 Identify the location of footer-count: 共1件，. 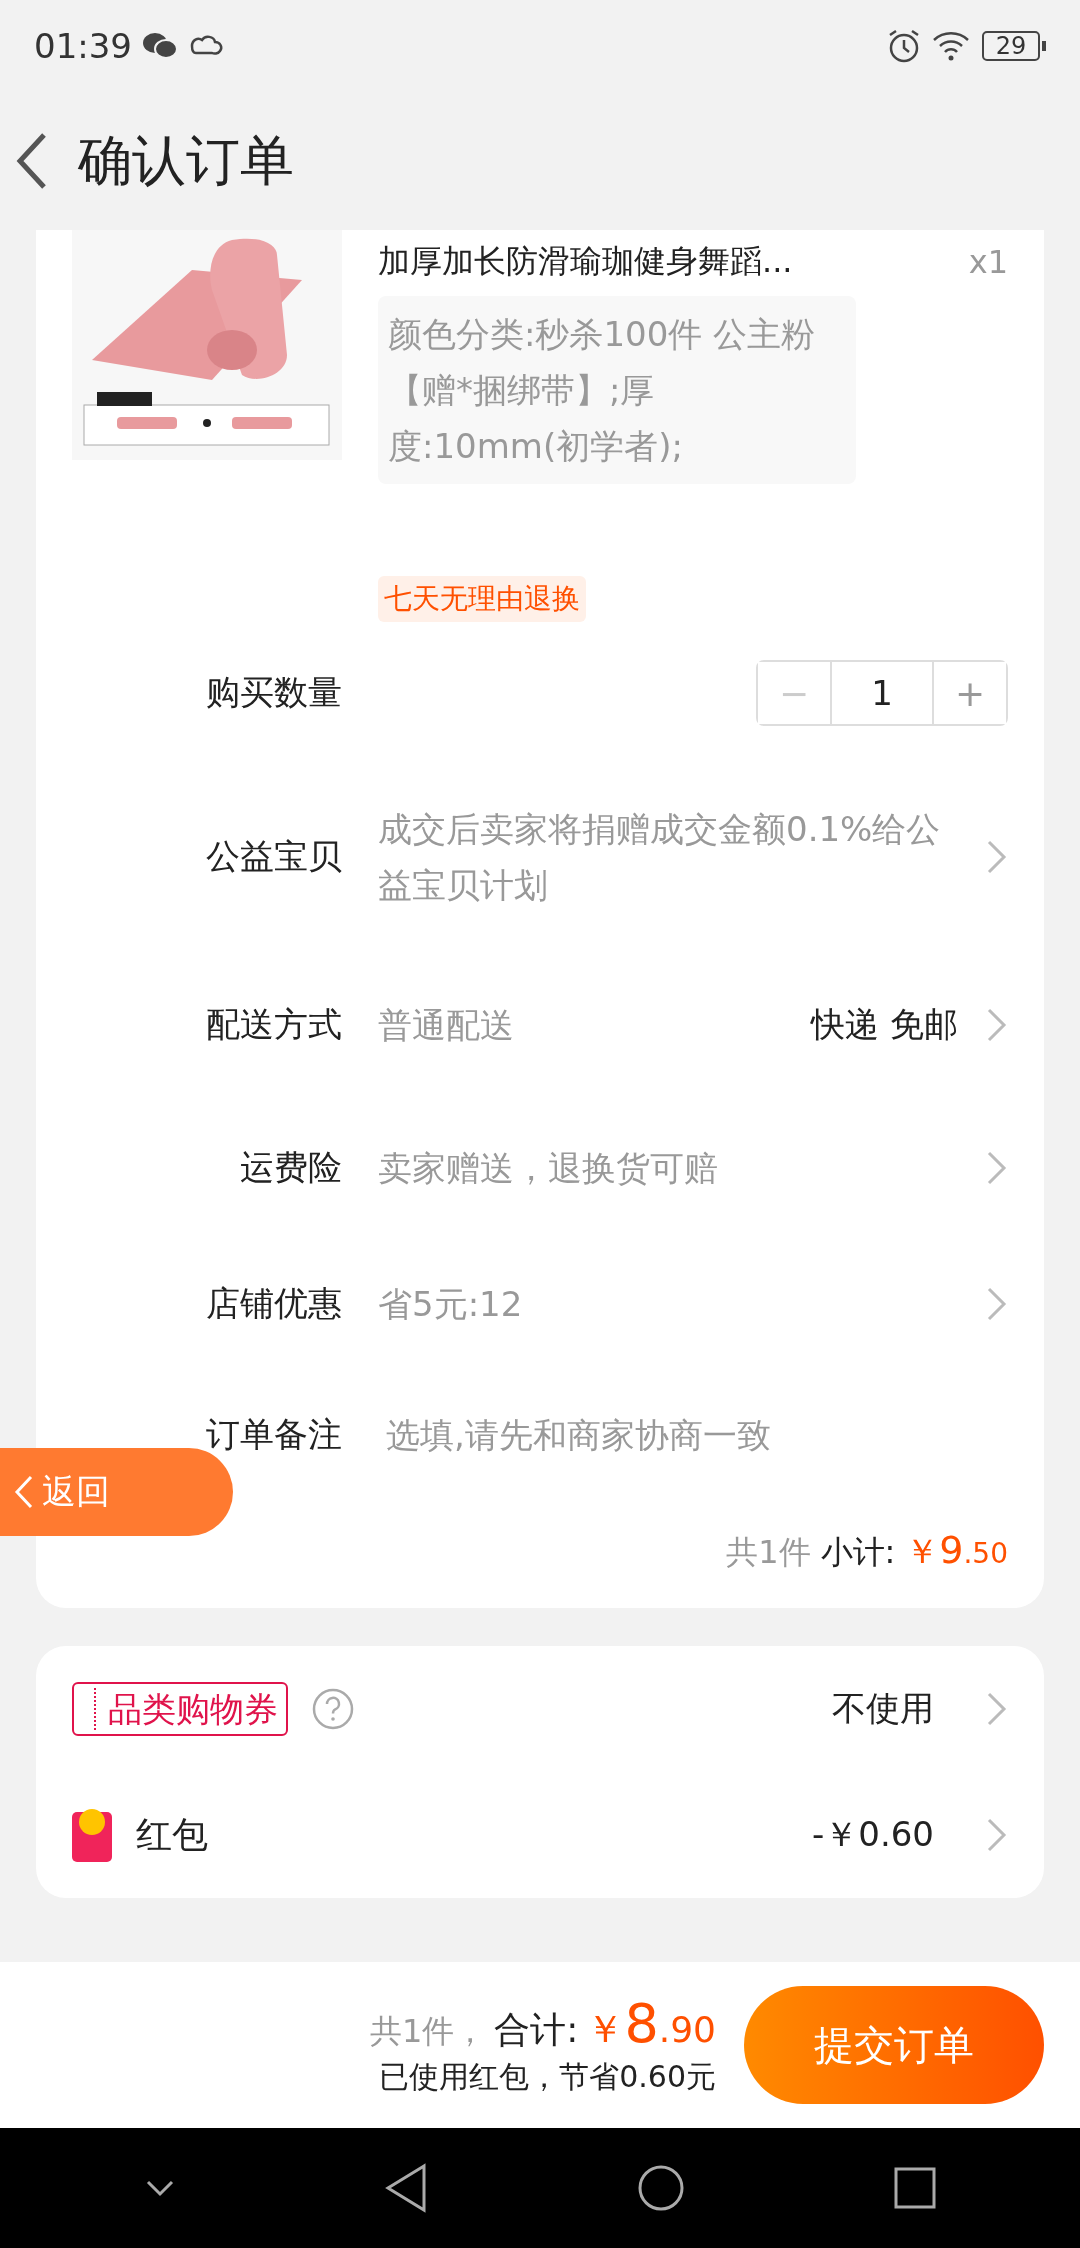
(428, 2031).